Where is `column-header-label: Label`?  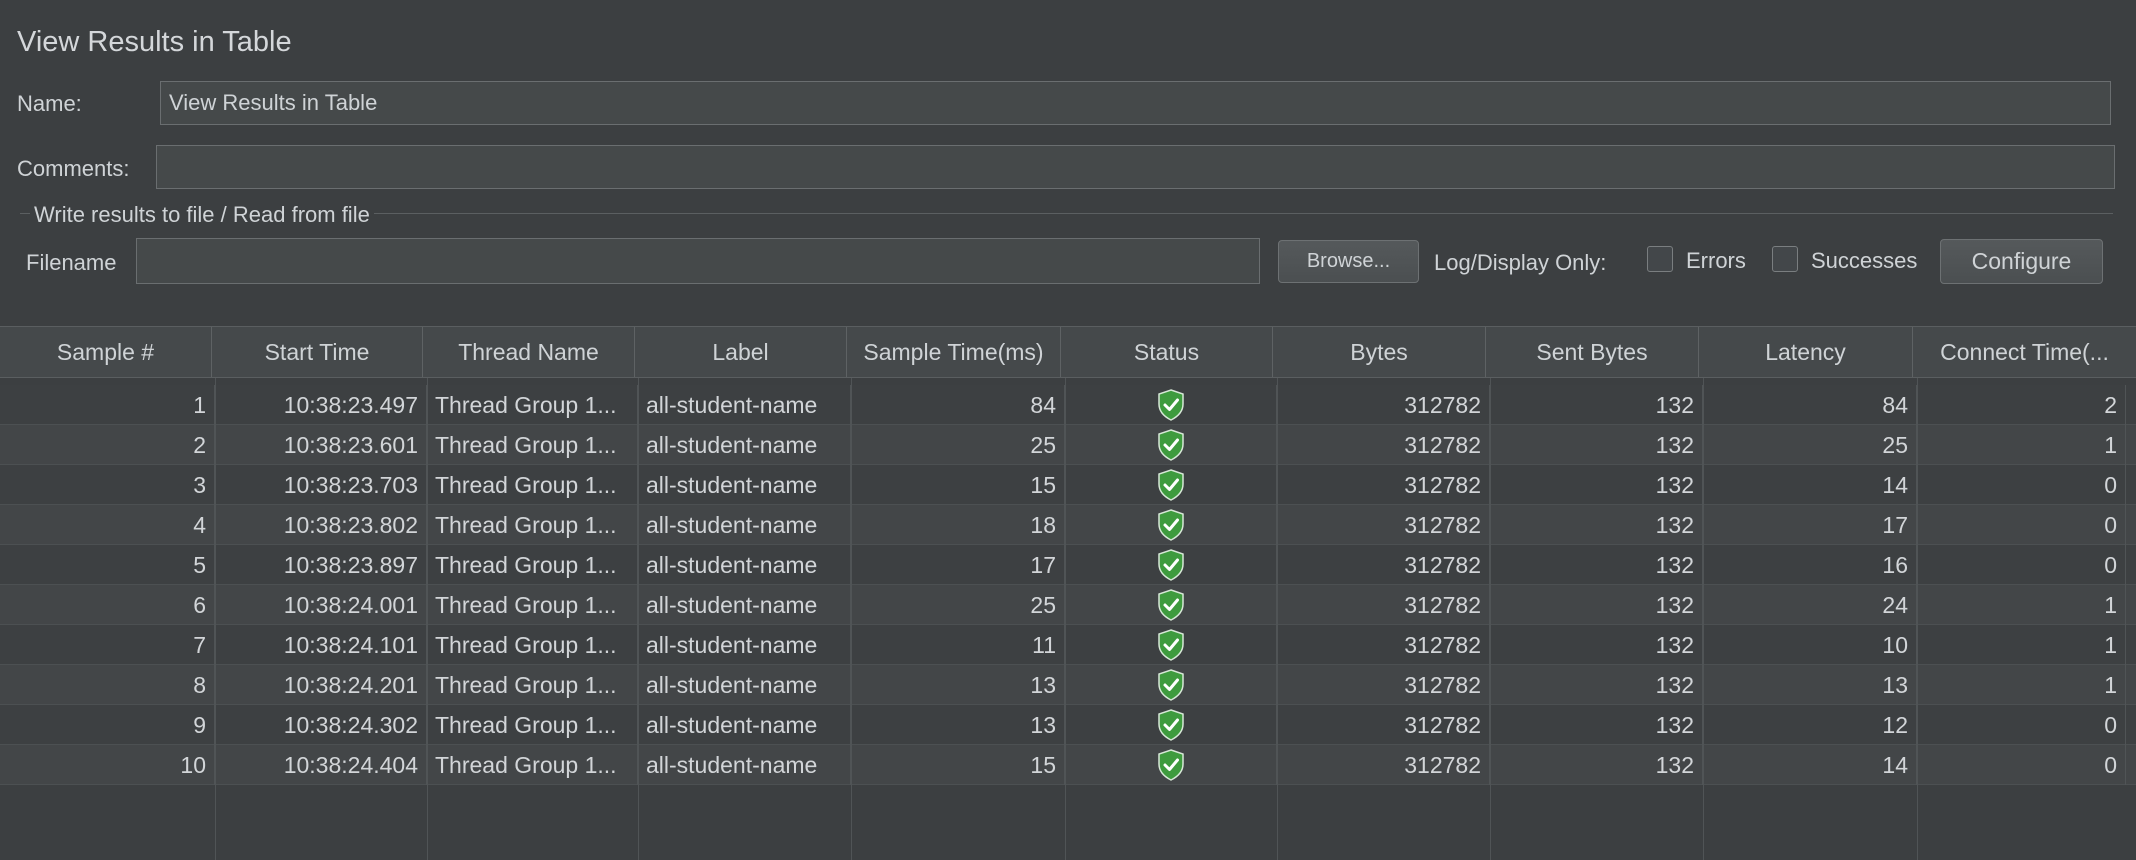 column-header-label: Label is located at coordinates (741, 352).